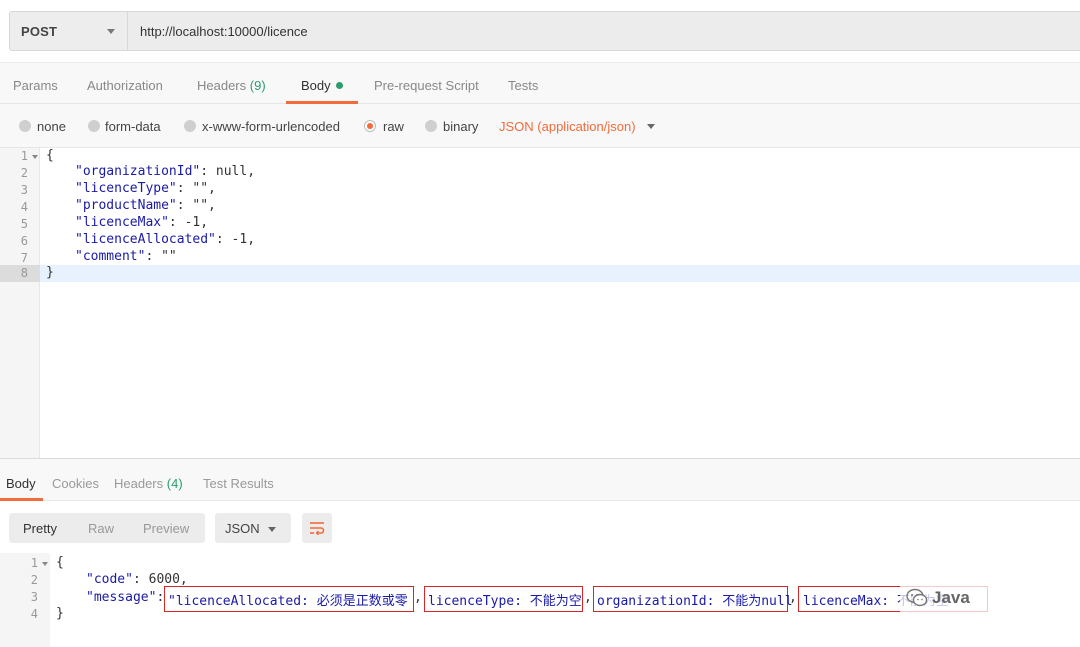 Image resolution: width=1080 pixels, height=647 pixels. Describe the element at coordinates (68, 31) in the screenshot. I see `method-select: POST` at that location.